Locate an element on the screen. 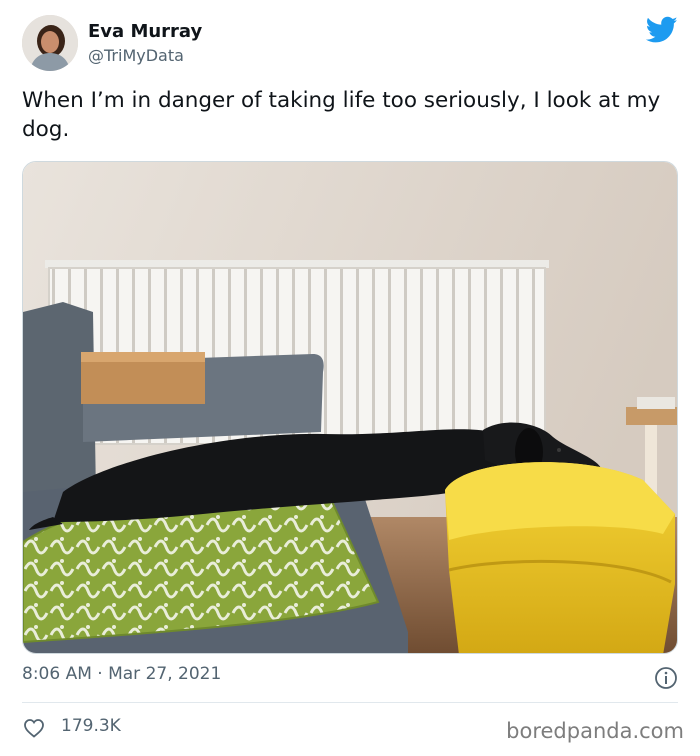 The image size is (700, 756). user-handle: @TriMyData is located at coordinates (136, 55).